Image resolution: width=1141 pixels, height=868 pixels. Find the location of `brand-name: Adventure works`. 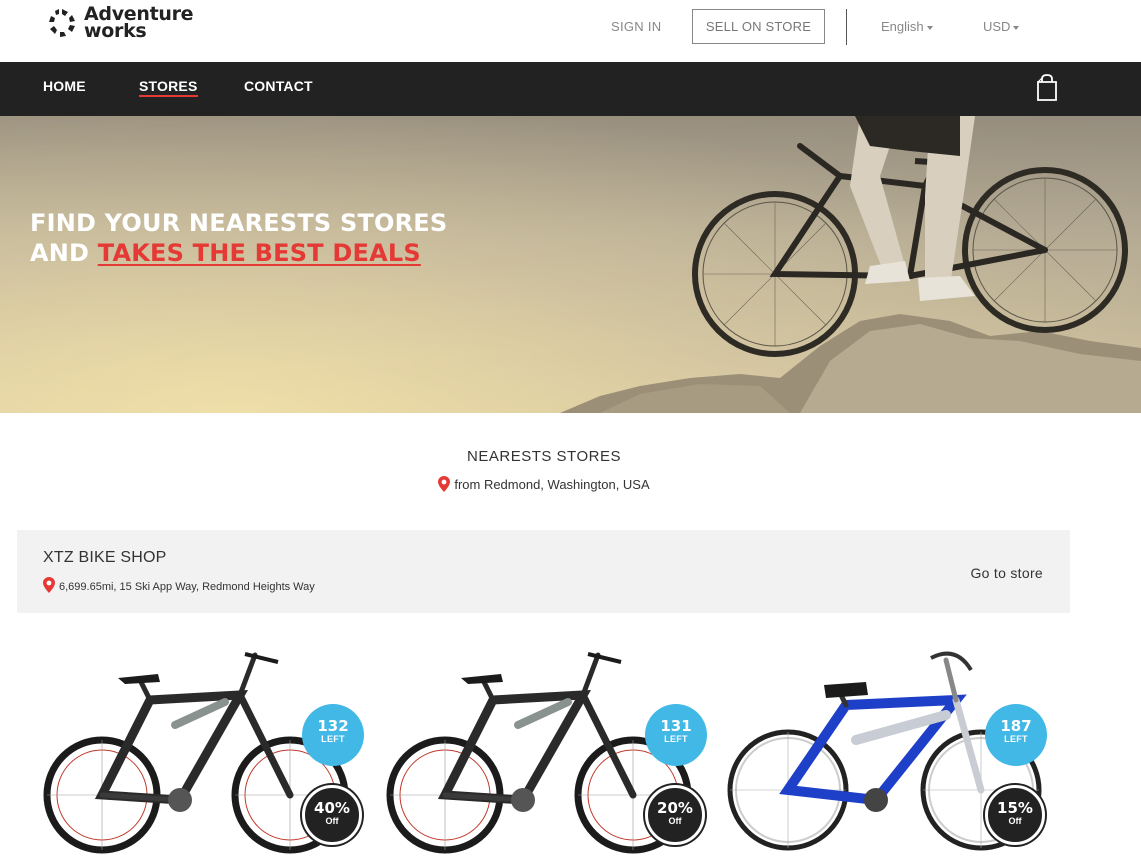

brand-name: Adventure works is located at coordinates (139, 23).